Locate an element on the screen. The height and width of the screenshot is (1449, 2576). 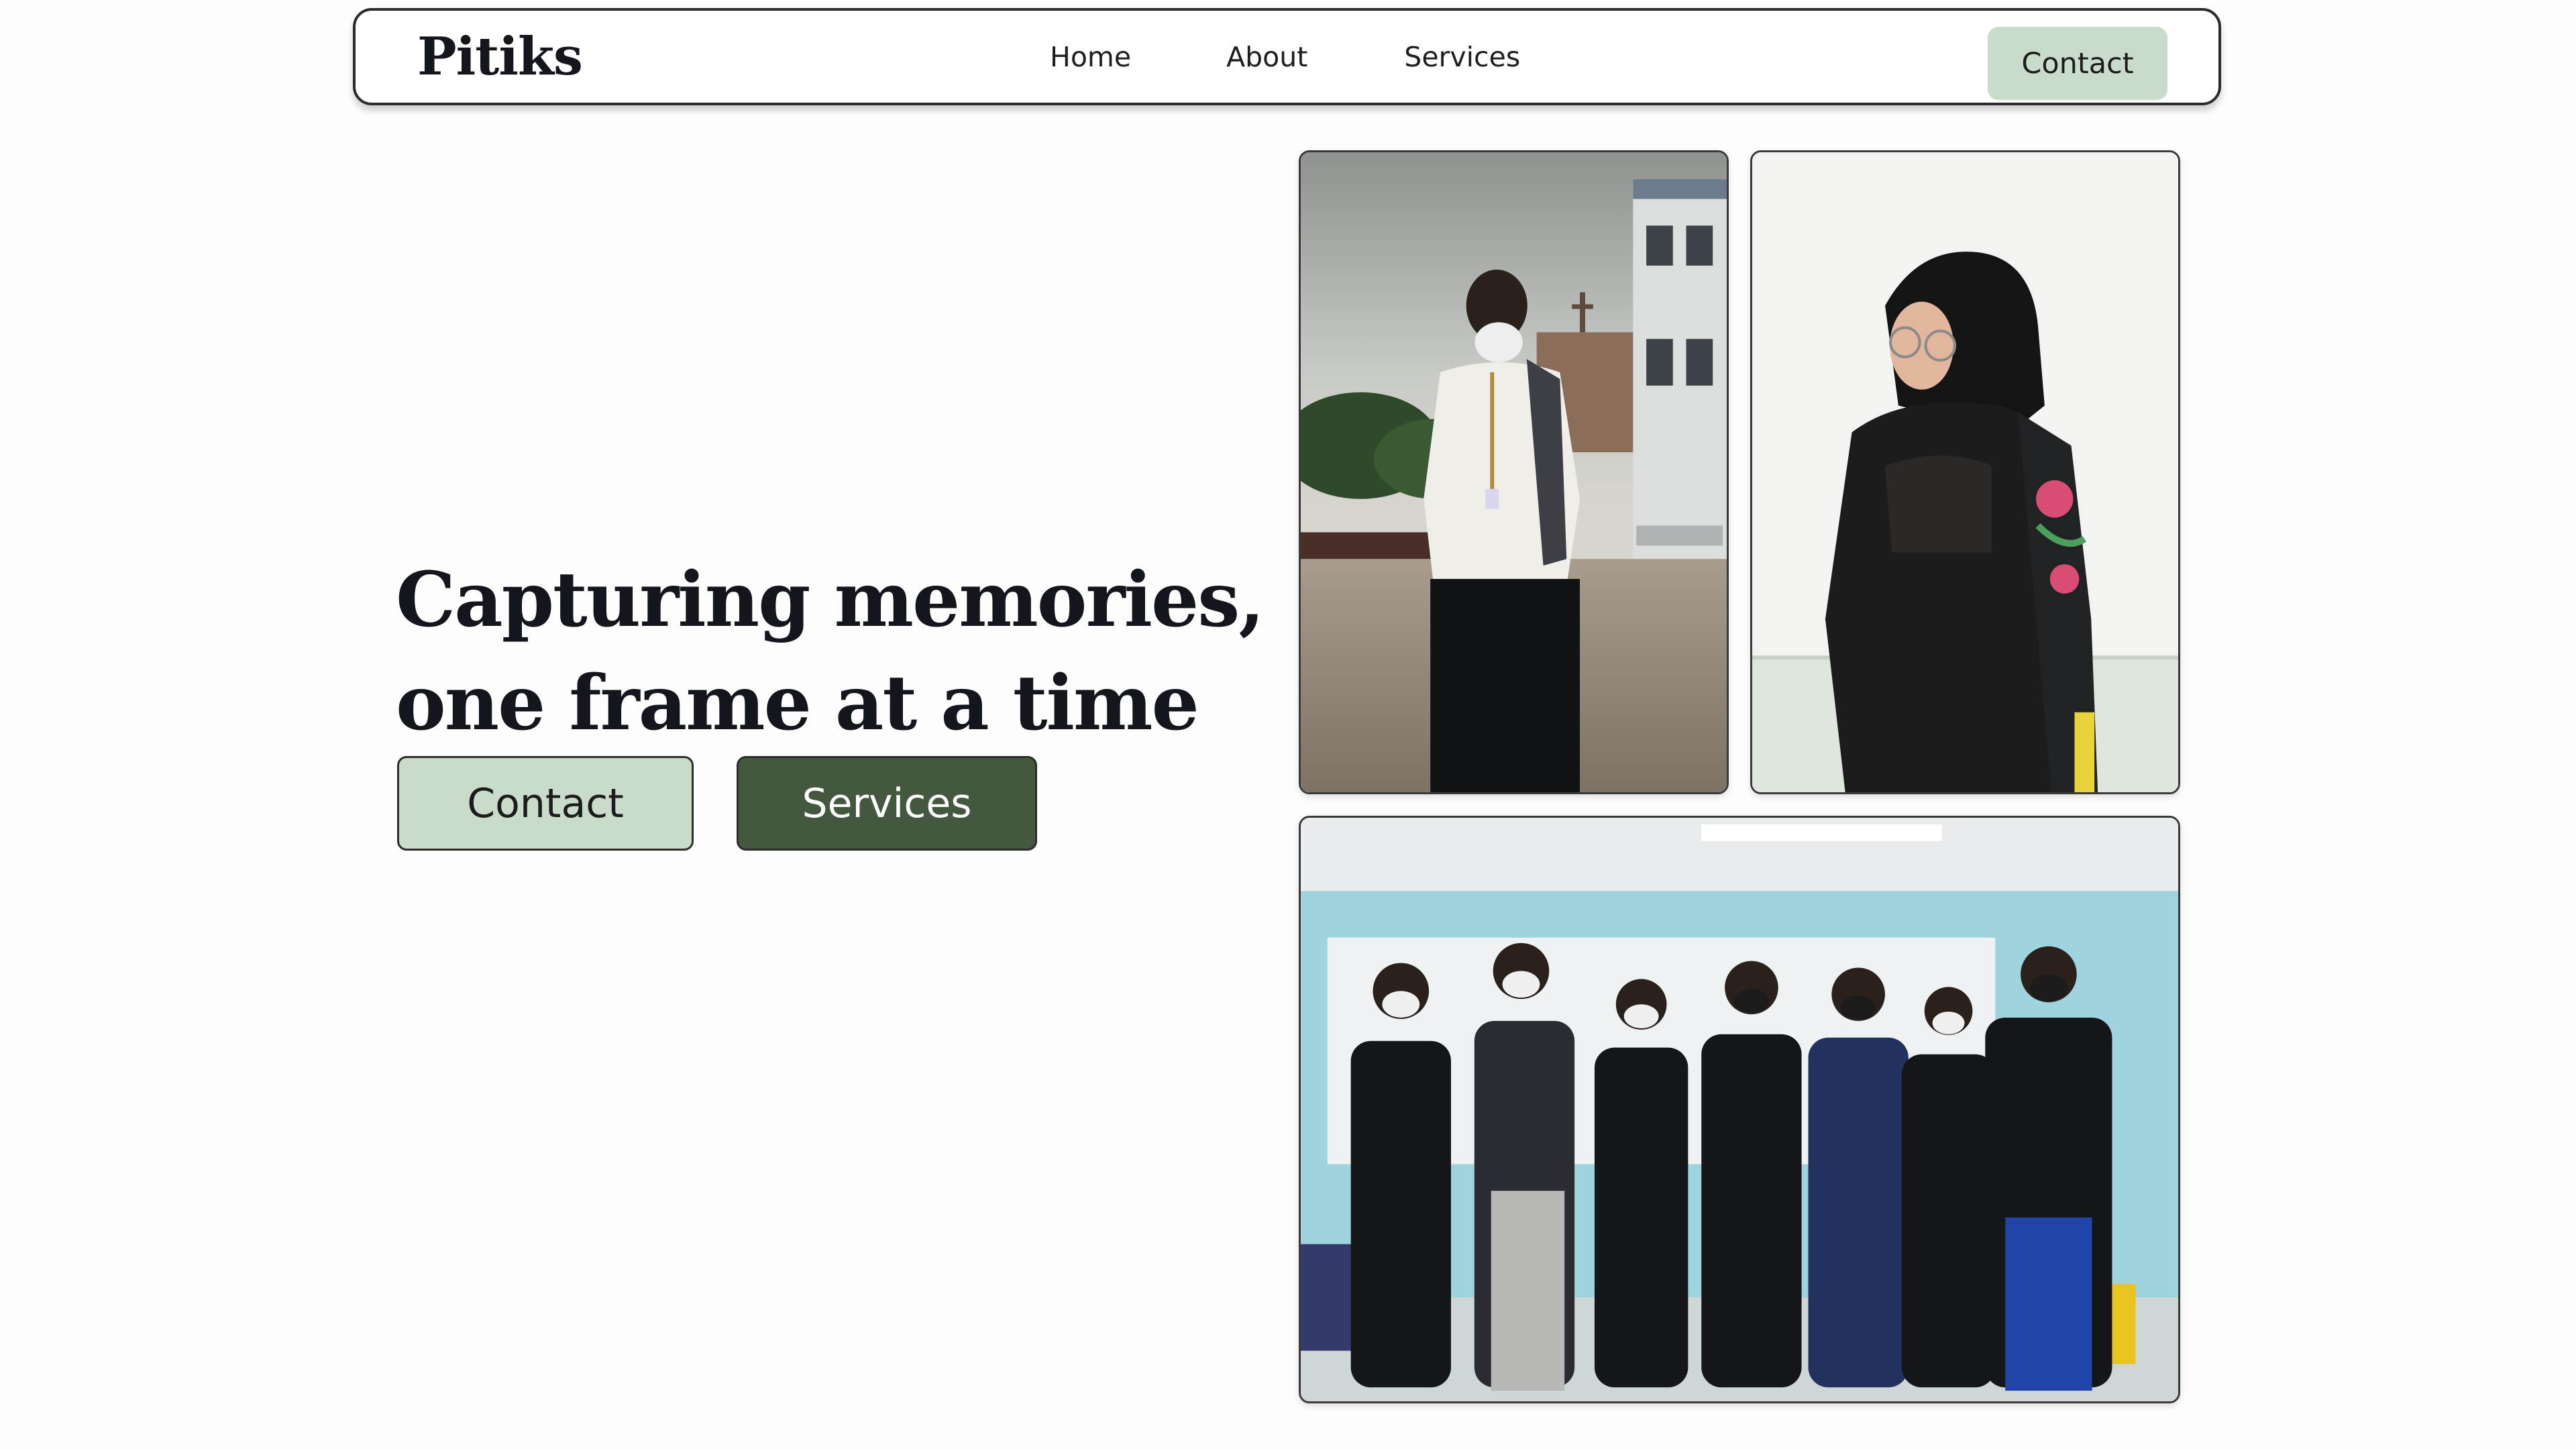
hero-title-line-1: Capturing memories, is located at coordinates (830, 600).